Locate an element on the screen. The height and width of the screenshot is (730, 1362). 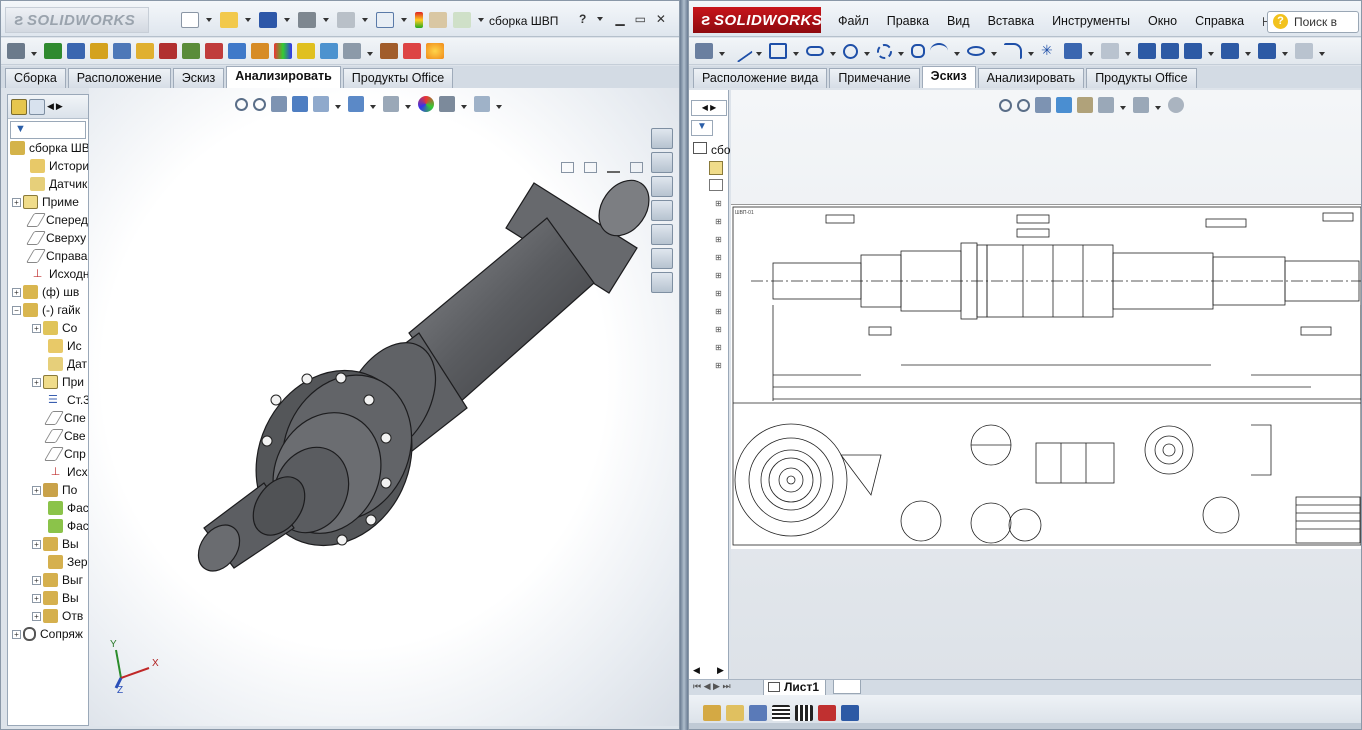
rebuild-traffic-light-icon is located at coordinates (419, 20).